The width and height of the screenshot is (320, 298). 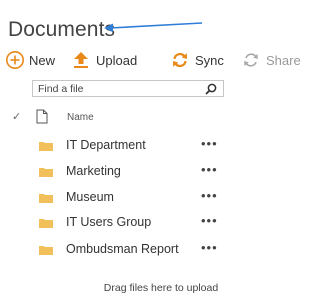 I want to click on search-icon, so click(x=211, y=89).